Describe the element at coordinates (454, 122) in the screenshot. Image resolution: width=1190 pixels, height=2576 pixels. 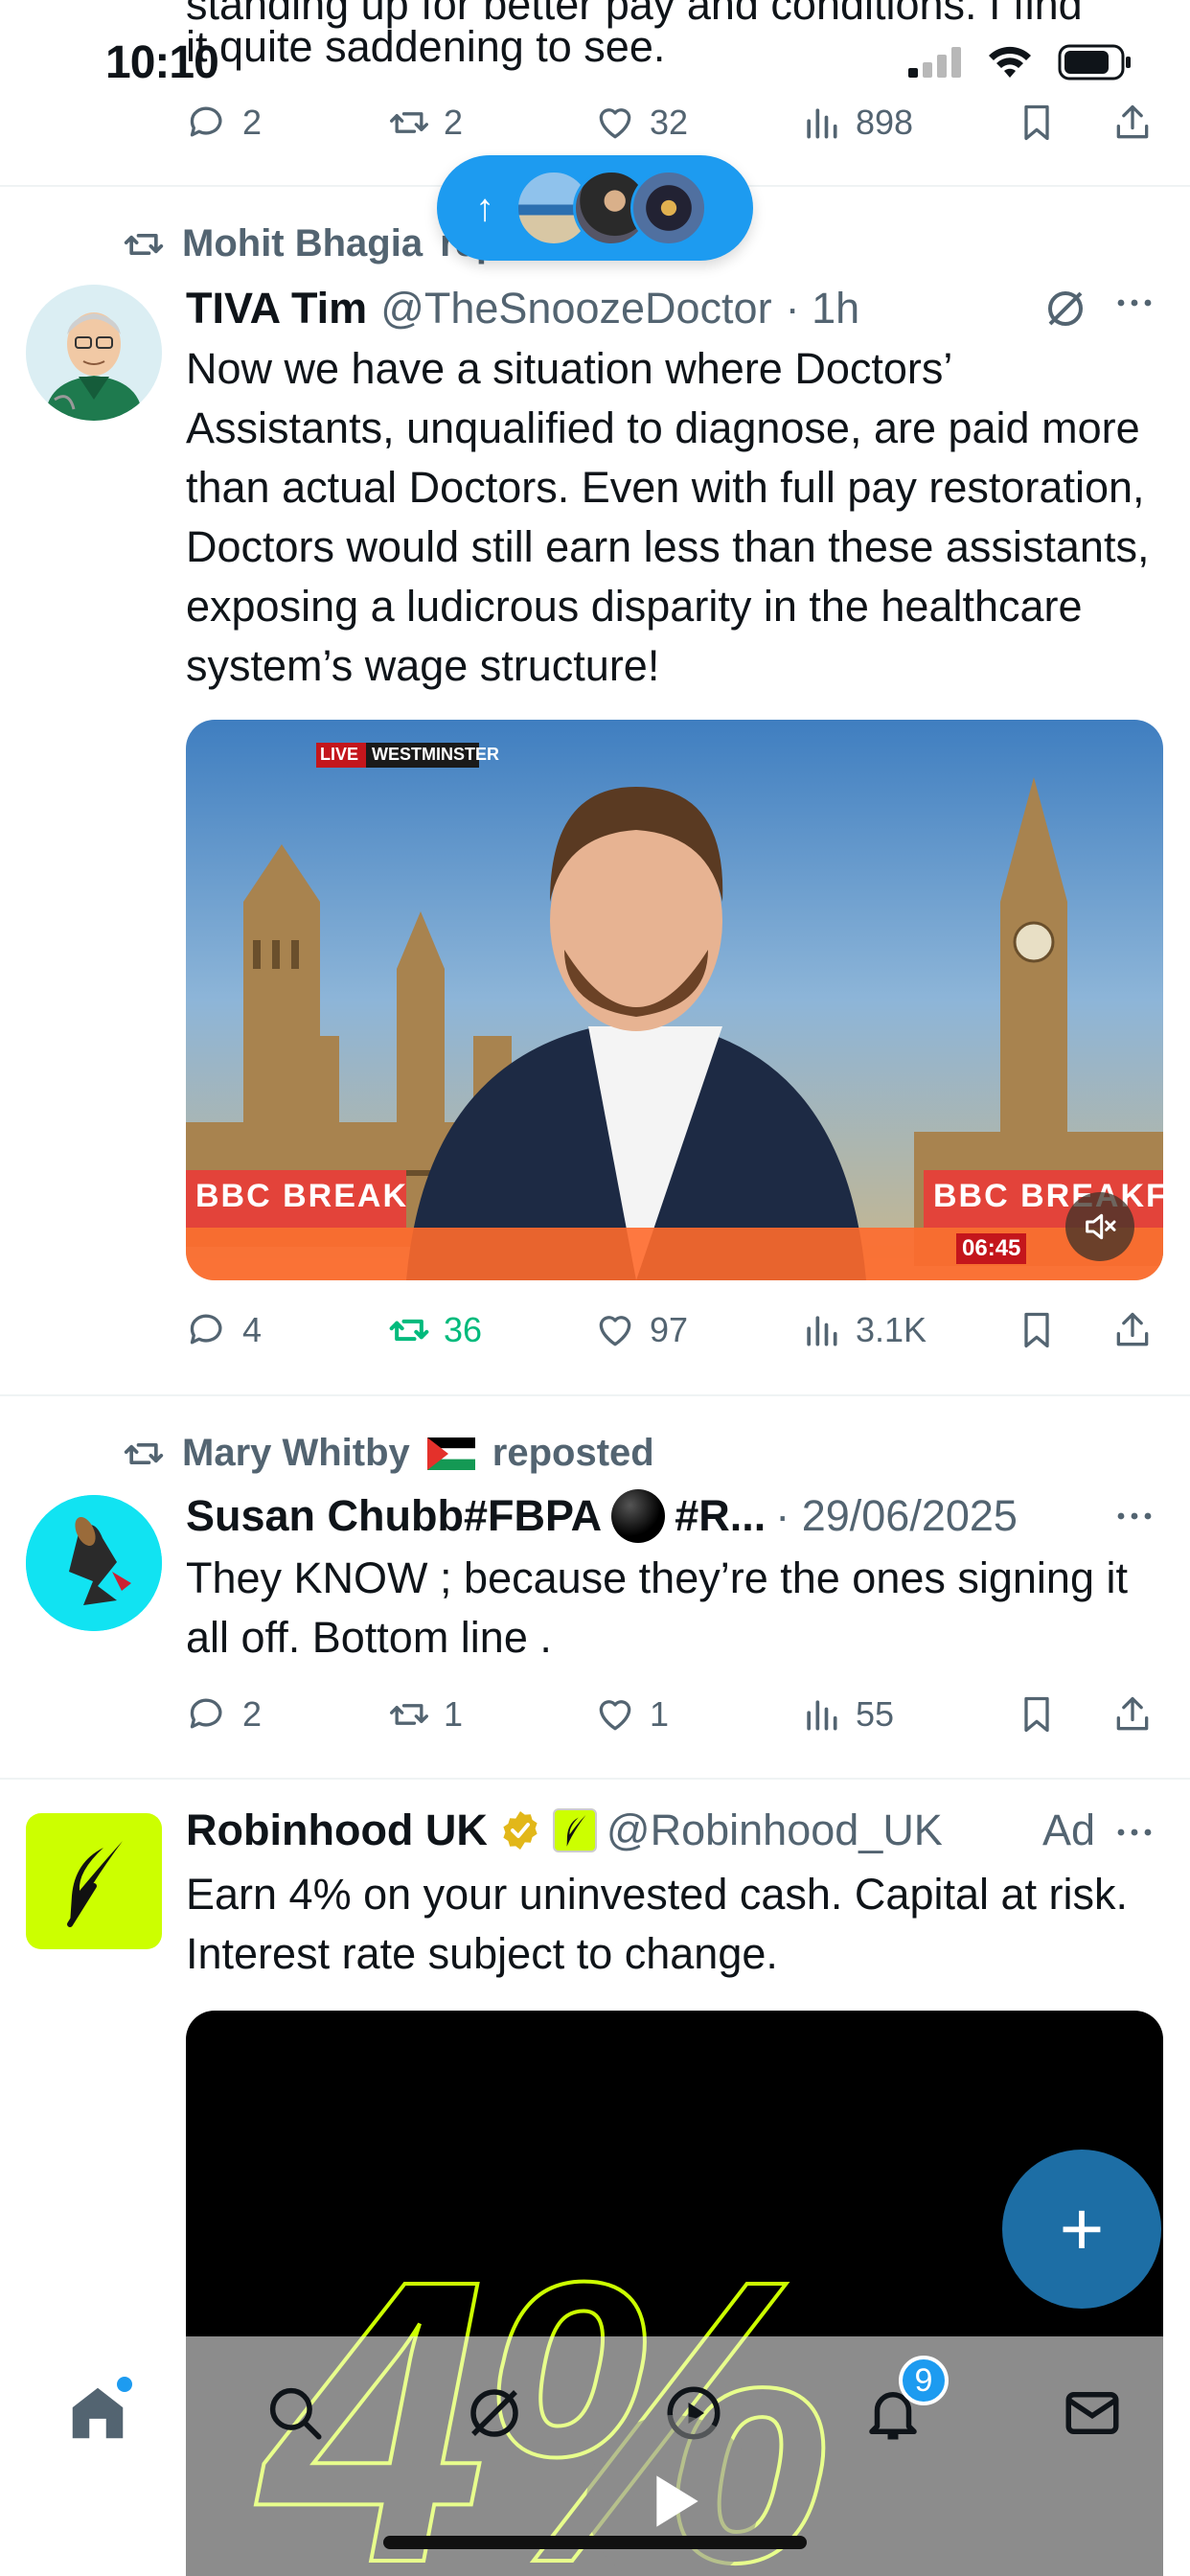
I see `repost-count: 2` at that location.